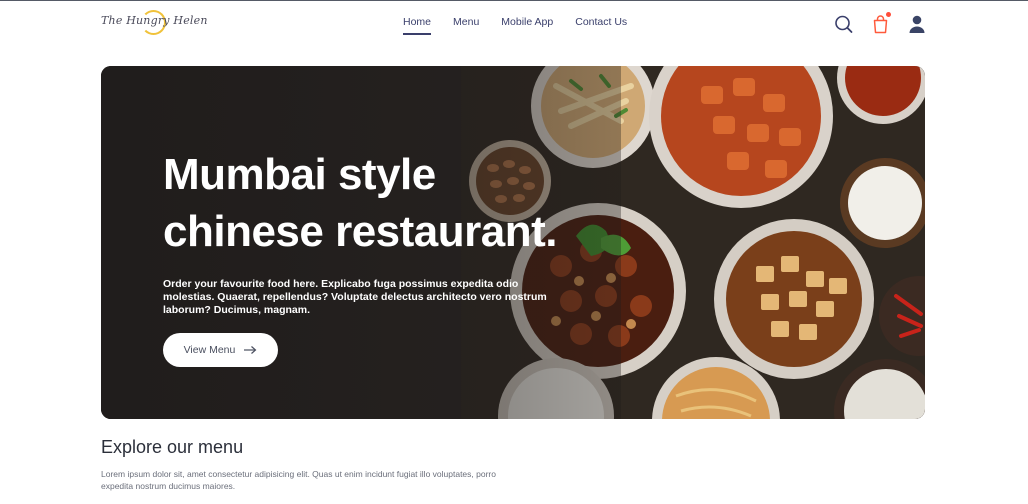 The height and width of the screenshot is (504, 1028). I want to click on nav-item-home: Home, so click(417, 25).